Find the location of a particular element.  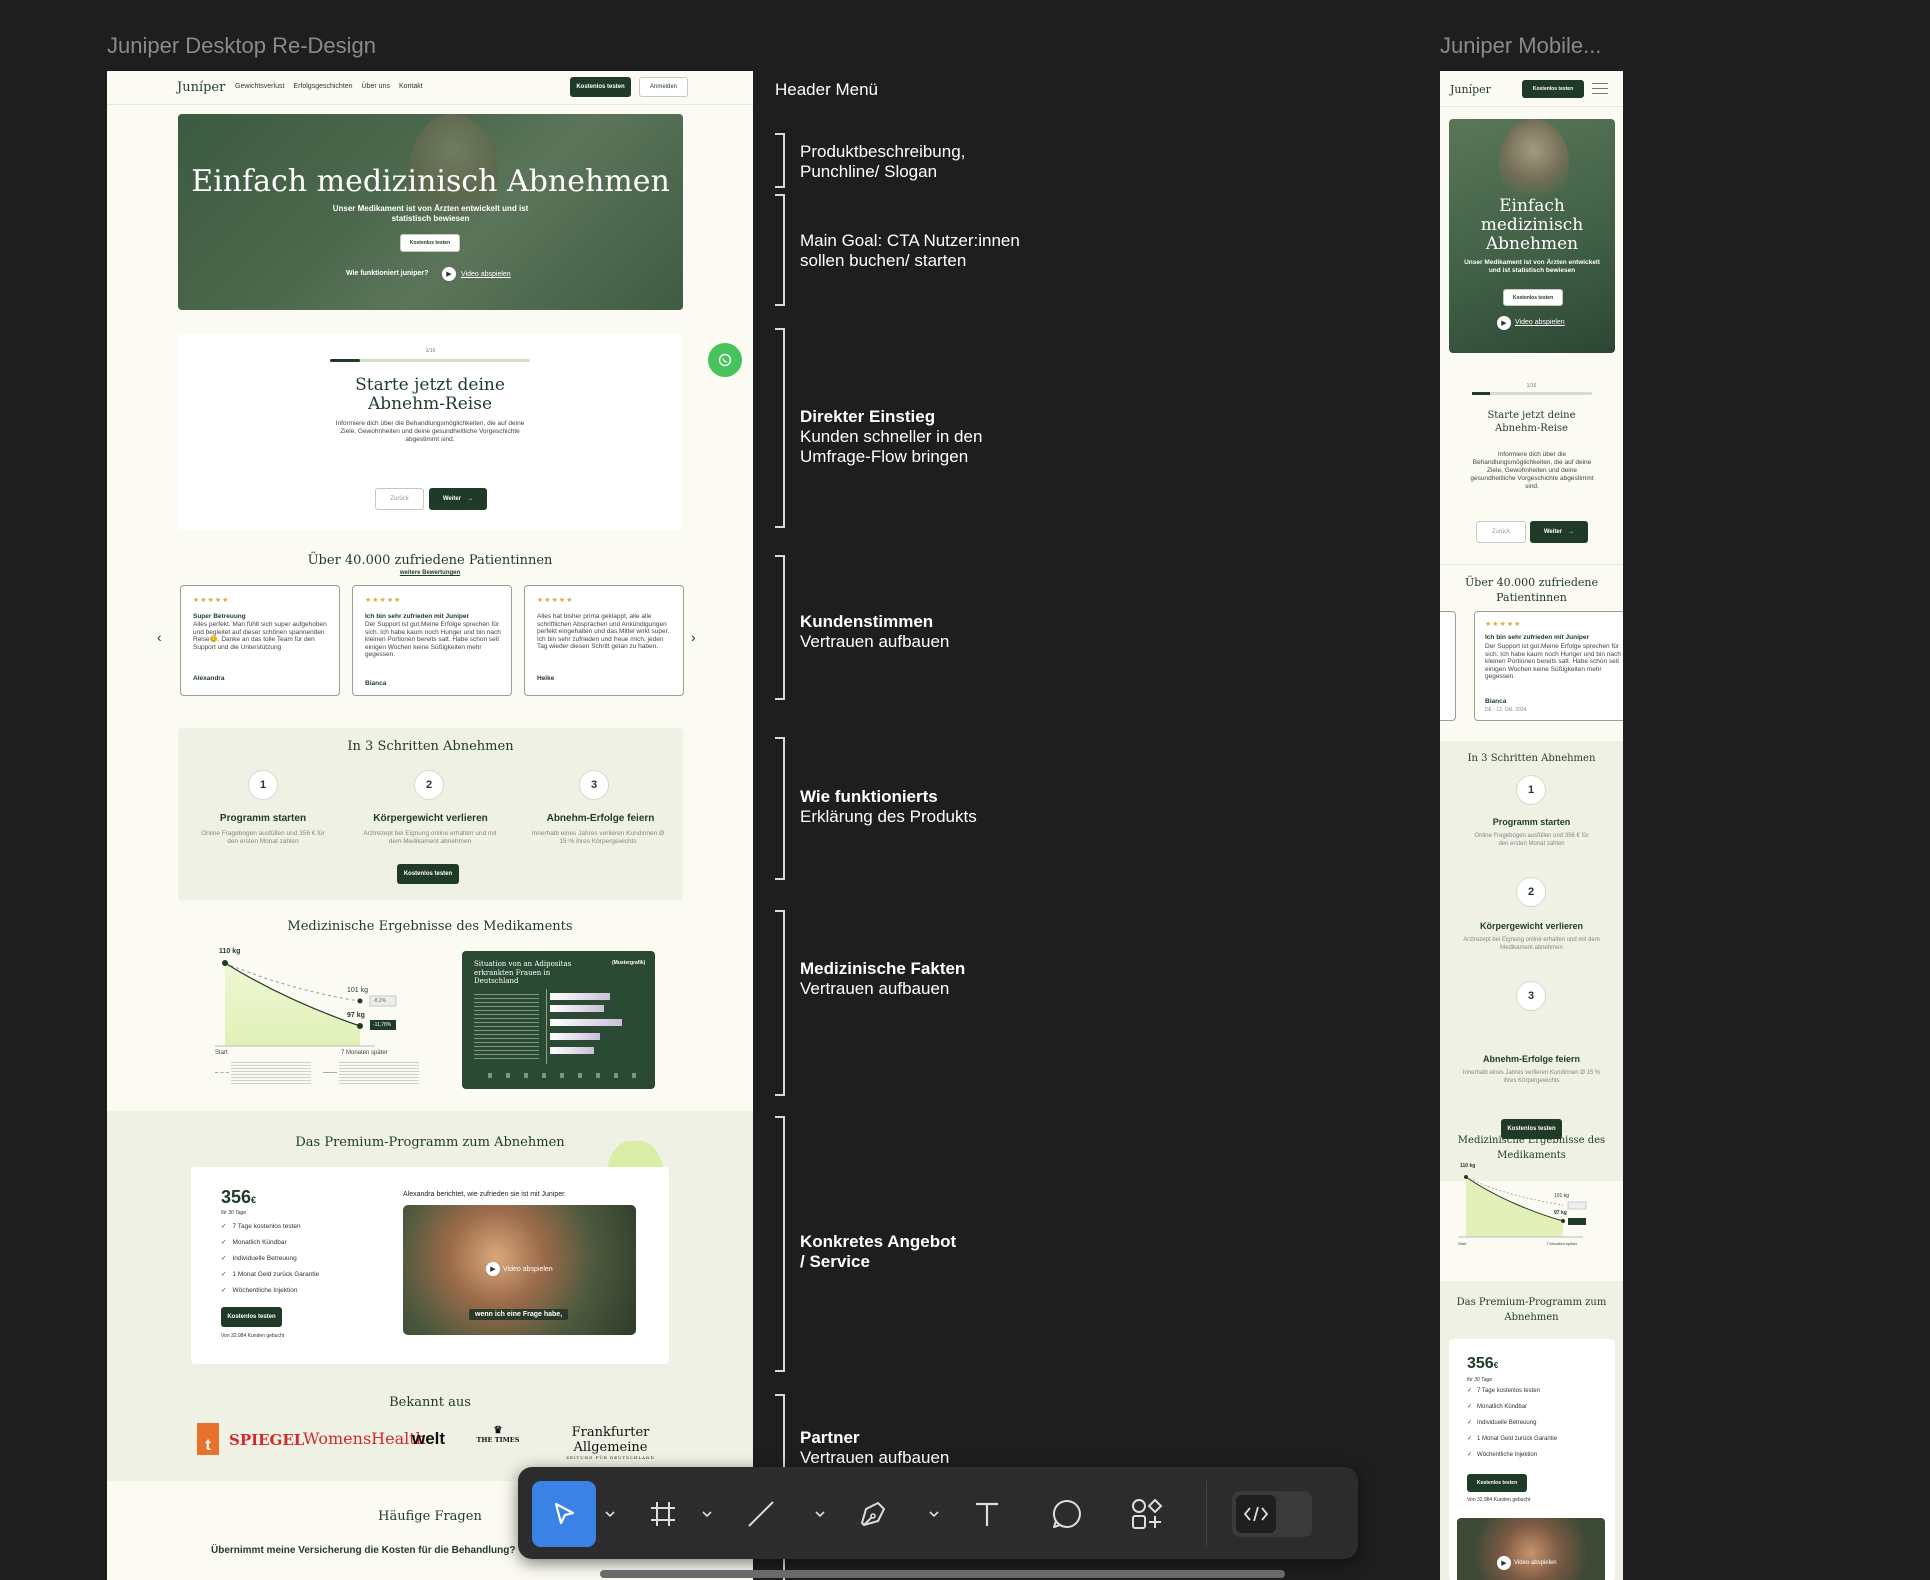

premium-title: Das Premium-Programm zum Abnehmen is located at coordinates (430, 1142).